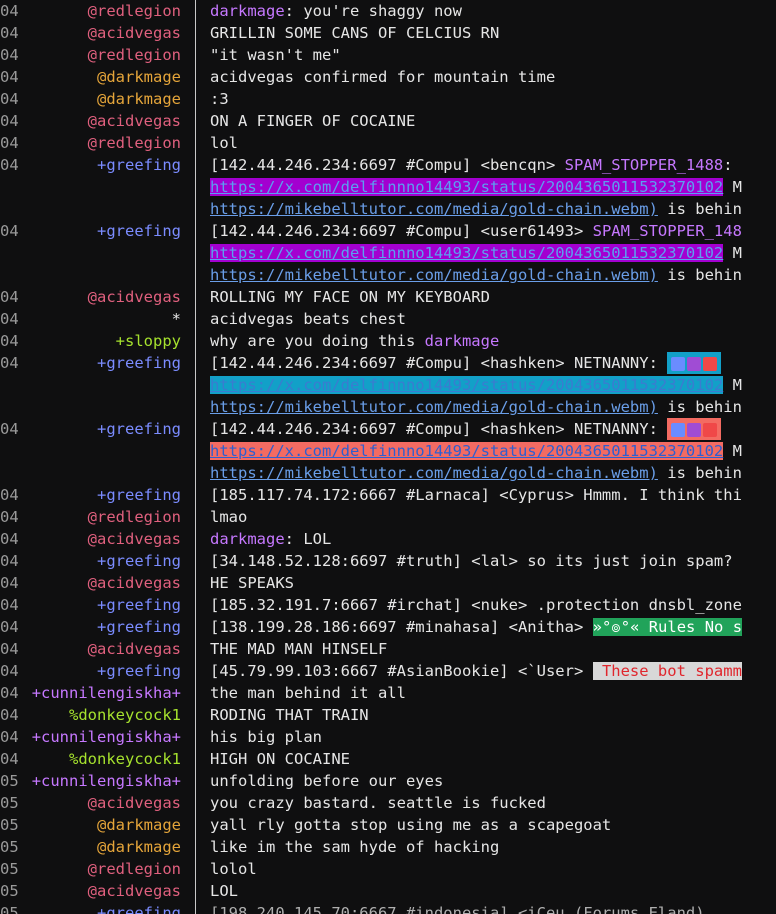  What do you see at coordinates (493, 517) in the screenshot?
I see `message-text: lmao` at bounding box center [493, 517].